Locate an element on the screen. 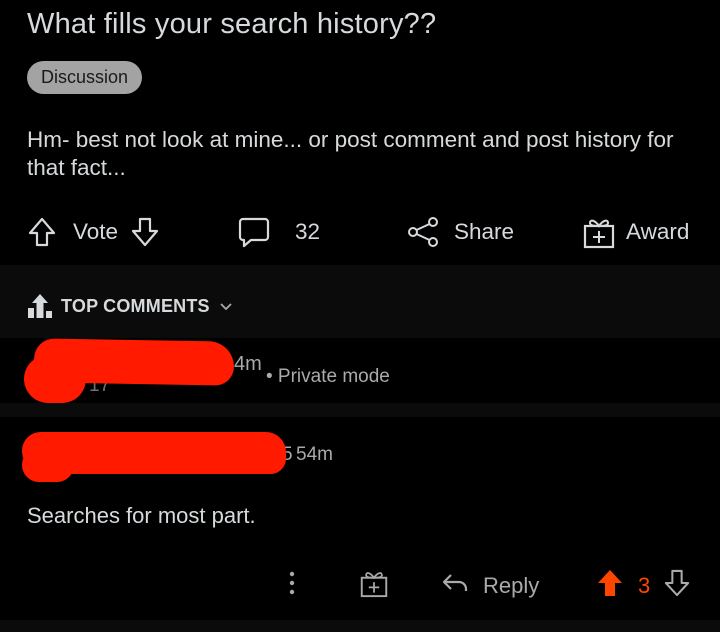 This screenshot has width=720, height=632. reply-button: Reply is located at coordinates (490, 586).